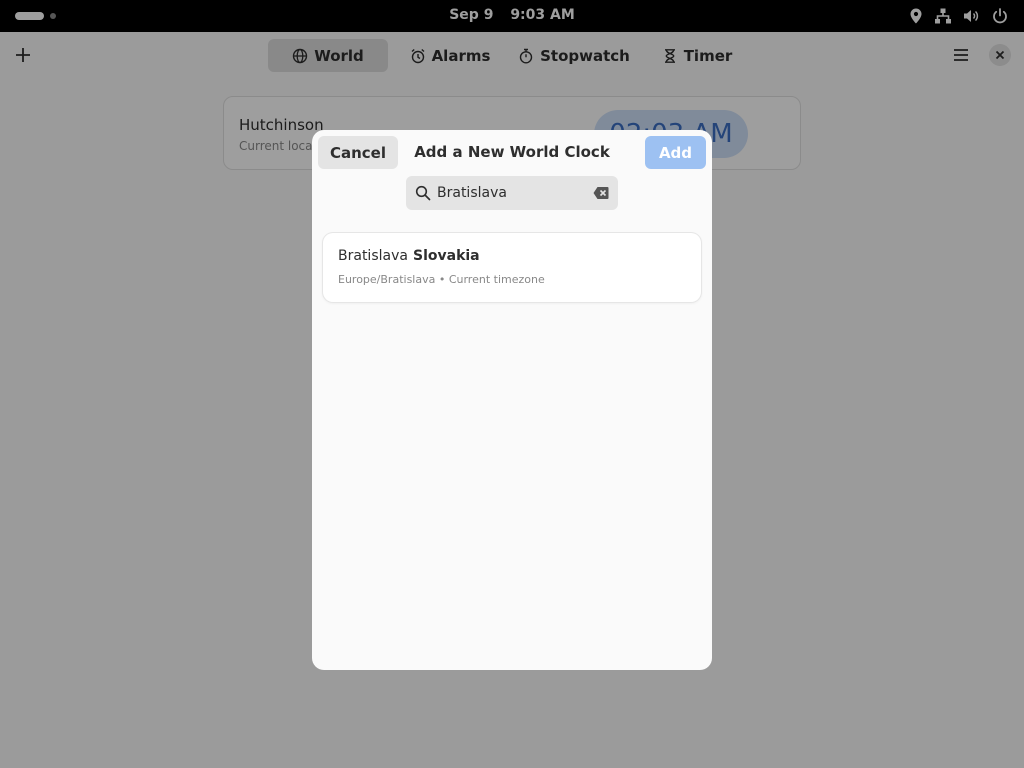 This screenshot has width=1024, height=768. What do you see at coordinates (373, 256) in the screenshot?
I see `result-city: Bratislava` at bounding box center [373, 256].